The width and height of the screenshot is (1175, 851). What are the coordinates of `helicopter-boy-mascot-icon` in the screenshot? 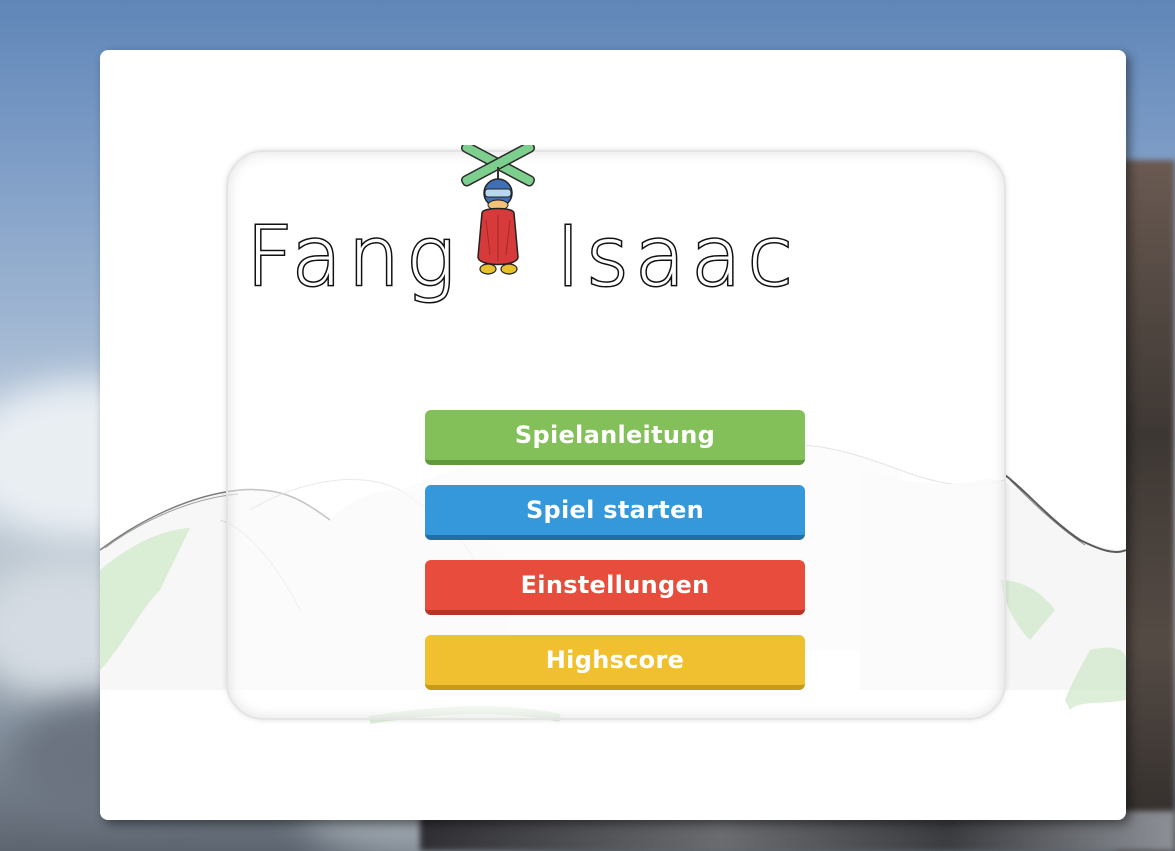 It's located at (498, 210).